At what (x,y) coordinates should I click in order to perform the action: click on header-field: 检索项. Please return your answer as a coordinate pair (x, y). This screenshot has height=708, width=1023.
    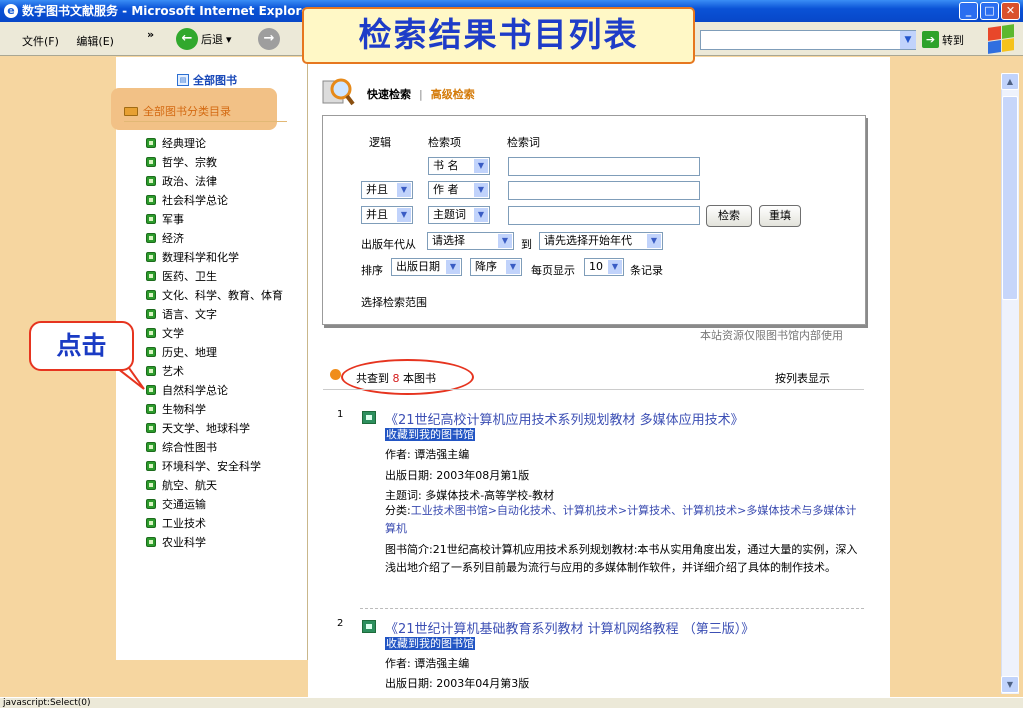
    Looking at the image, I should click on (444, 142).